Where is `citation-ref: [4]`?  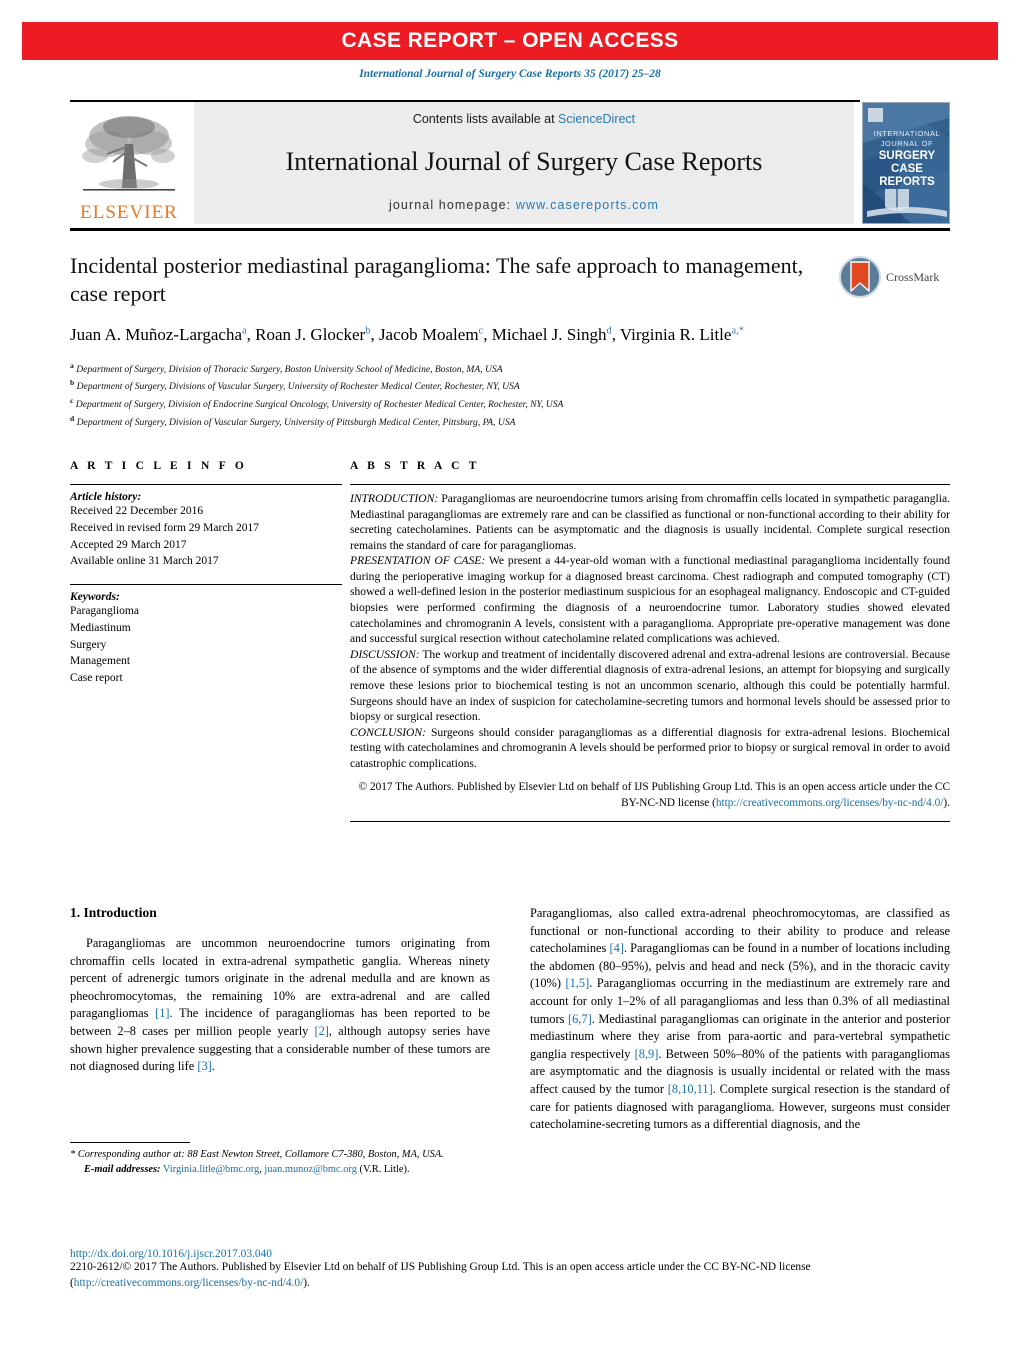
citation-ref: [4] is located at coordinates (617, 948).